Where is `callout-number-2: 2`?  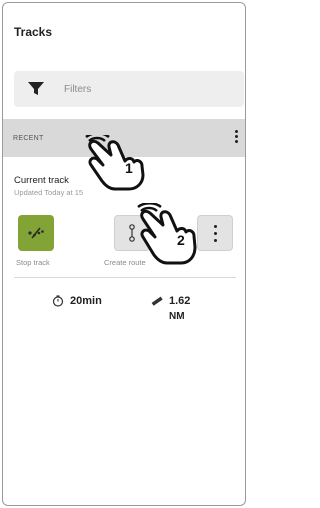 callout-number-2: 2 is located at coordinates (181, 240).